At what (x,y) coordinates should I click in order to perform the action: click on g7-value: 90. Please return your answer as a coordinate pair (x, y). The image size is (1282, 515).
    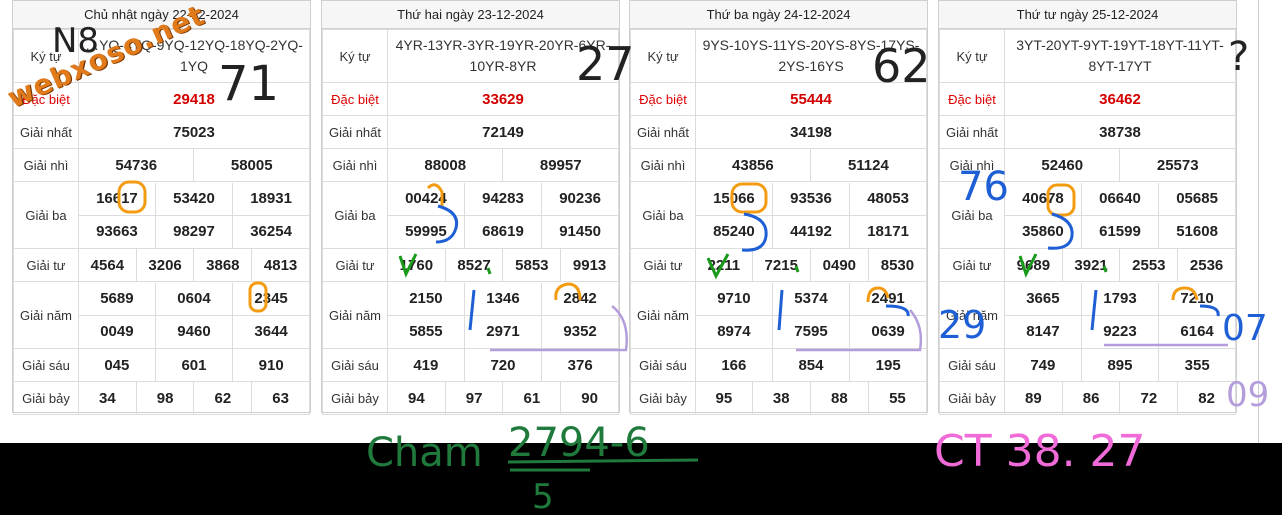
    Looking at the image, I should click on (589, 398).